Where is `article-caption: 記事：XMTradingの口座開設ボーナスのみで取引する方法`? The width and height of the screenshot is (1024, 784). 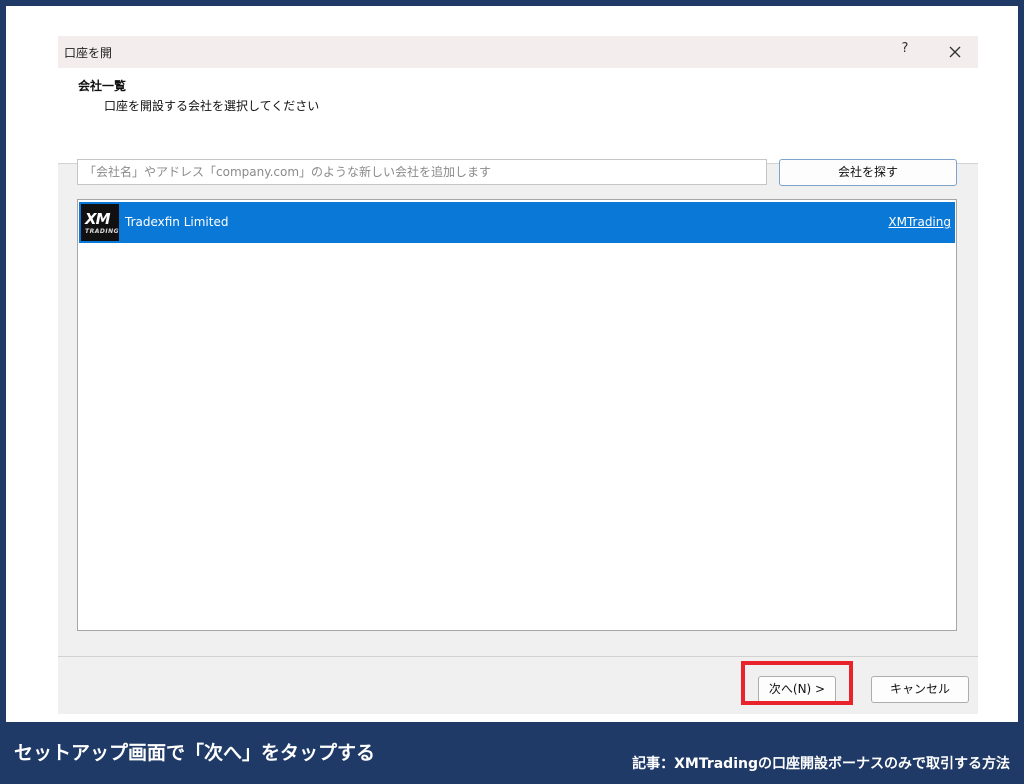
article-caption: 記事：XMTradingの口座開設ボーナスのみで取引する方法 is located at coordinates (821, 764).